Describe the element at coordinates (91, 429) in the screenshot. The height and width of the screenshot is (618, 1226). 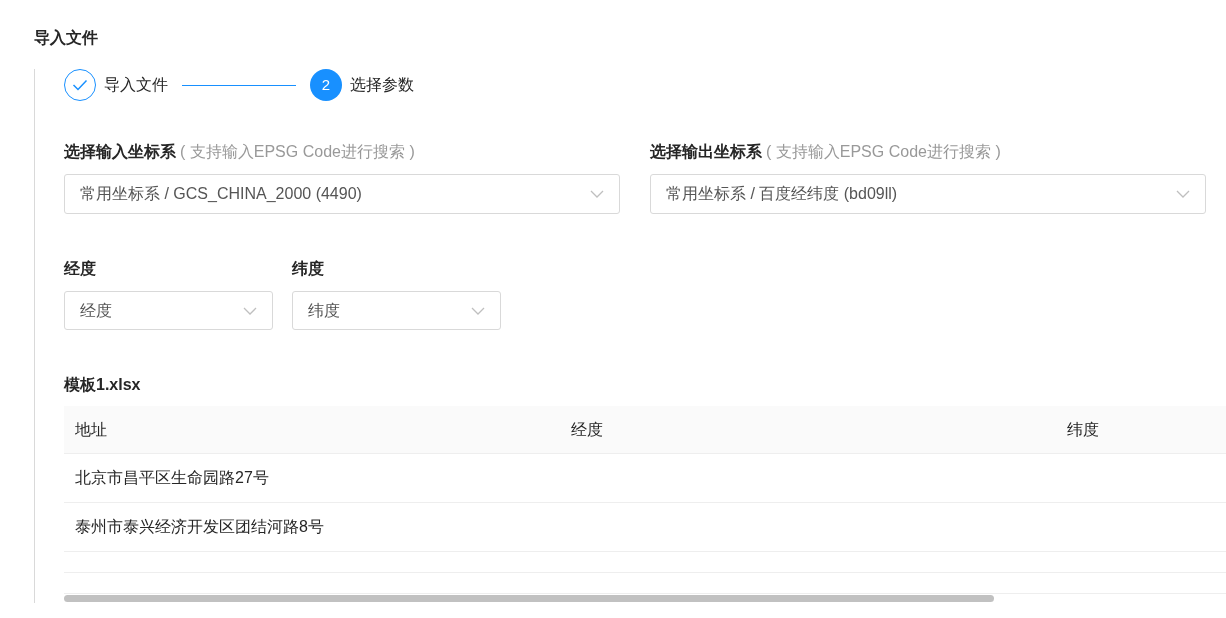
I see `column-header: 地址` at that location.